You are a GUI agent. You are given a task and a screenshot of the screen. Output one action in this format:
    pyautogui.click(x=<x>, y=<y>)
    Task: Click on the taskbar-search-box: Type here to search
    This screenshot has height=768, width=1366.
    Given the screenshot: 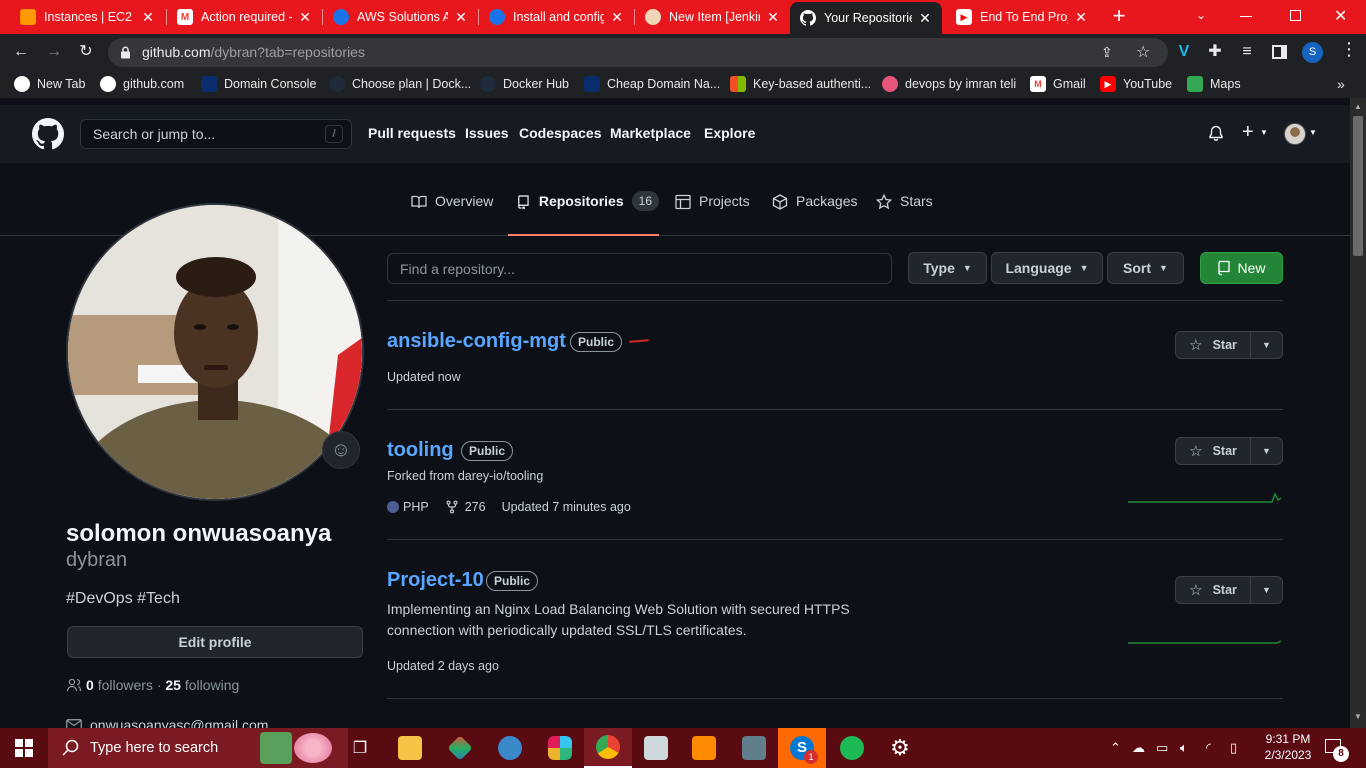 What is the action you would take?
    pyautogui.click(x=198, y=748)
    